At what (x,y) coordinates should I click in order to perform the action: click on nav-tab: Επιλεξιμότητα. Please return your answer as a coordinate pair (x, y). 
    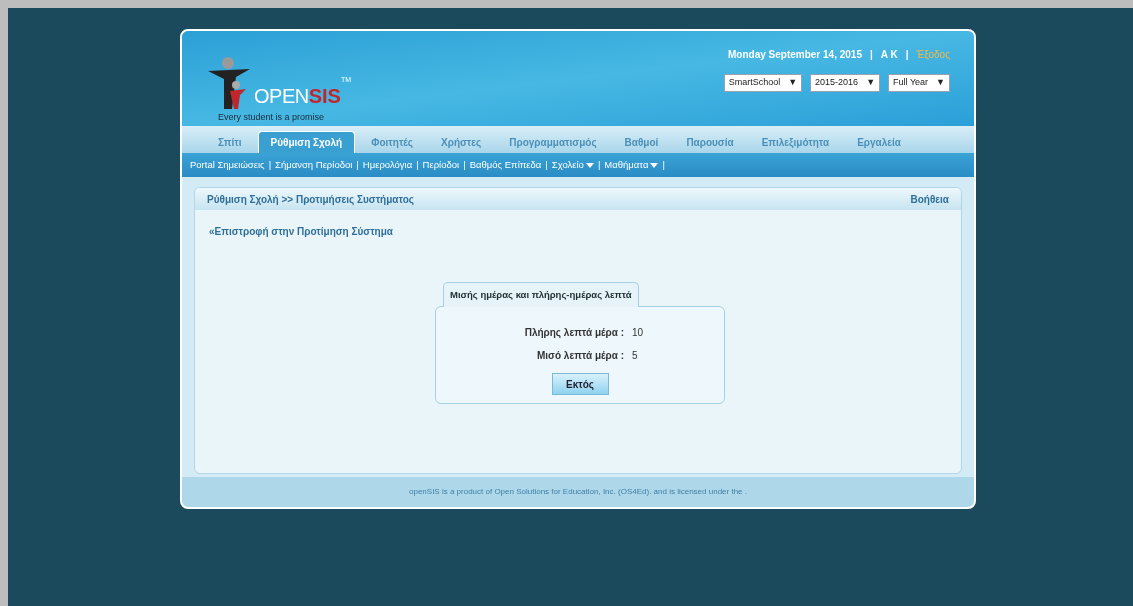
    Looking at the image, I should click on (795, 142).